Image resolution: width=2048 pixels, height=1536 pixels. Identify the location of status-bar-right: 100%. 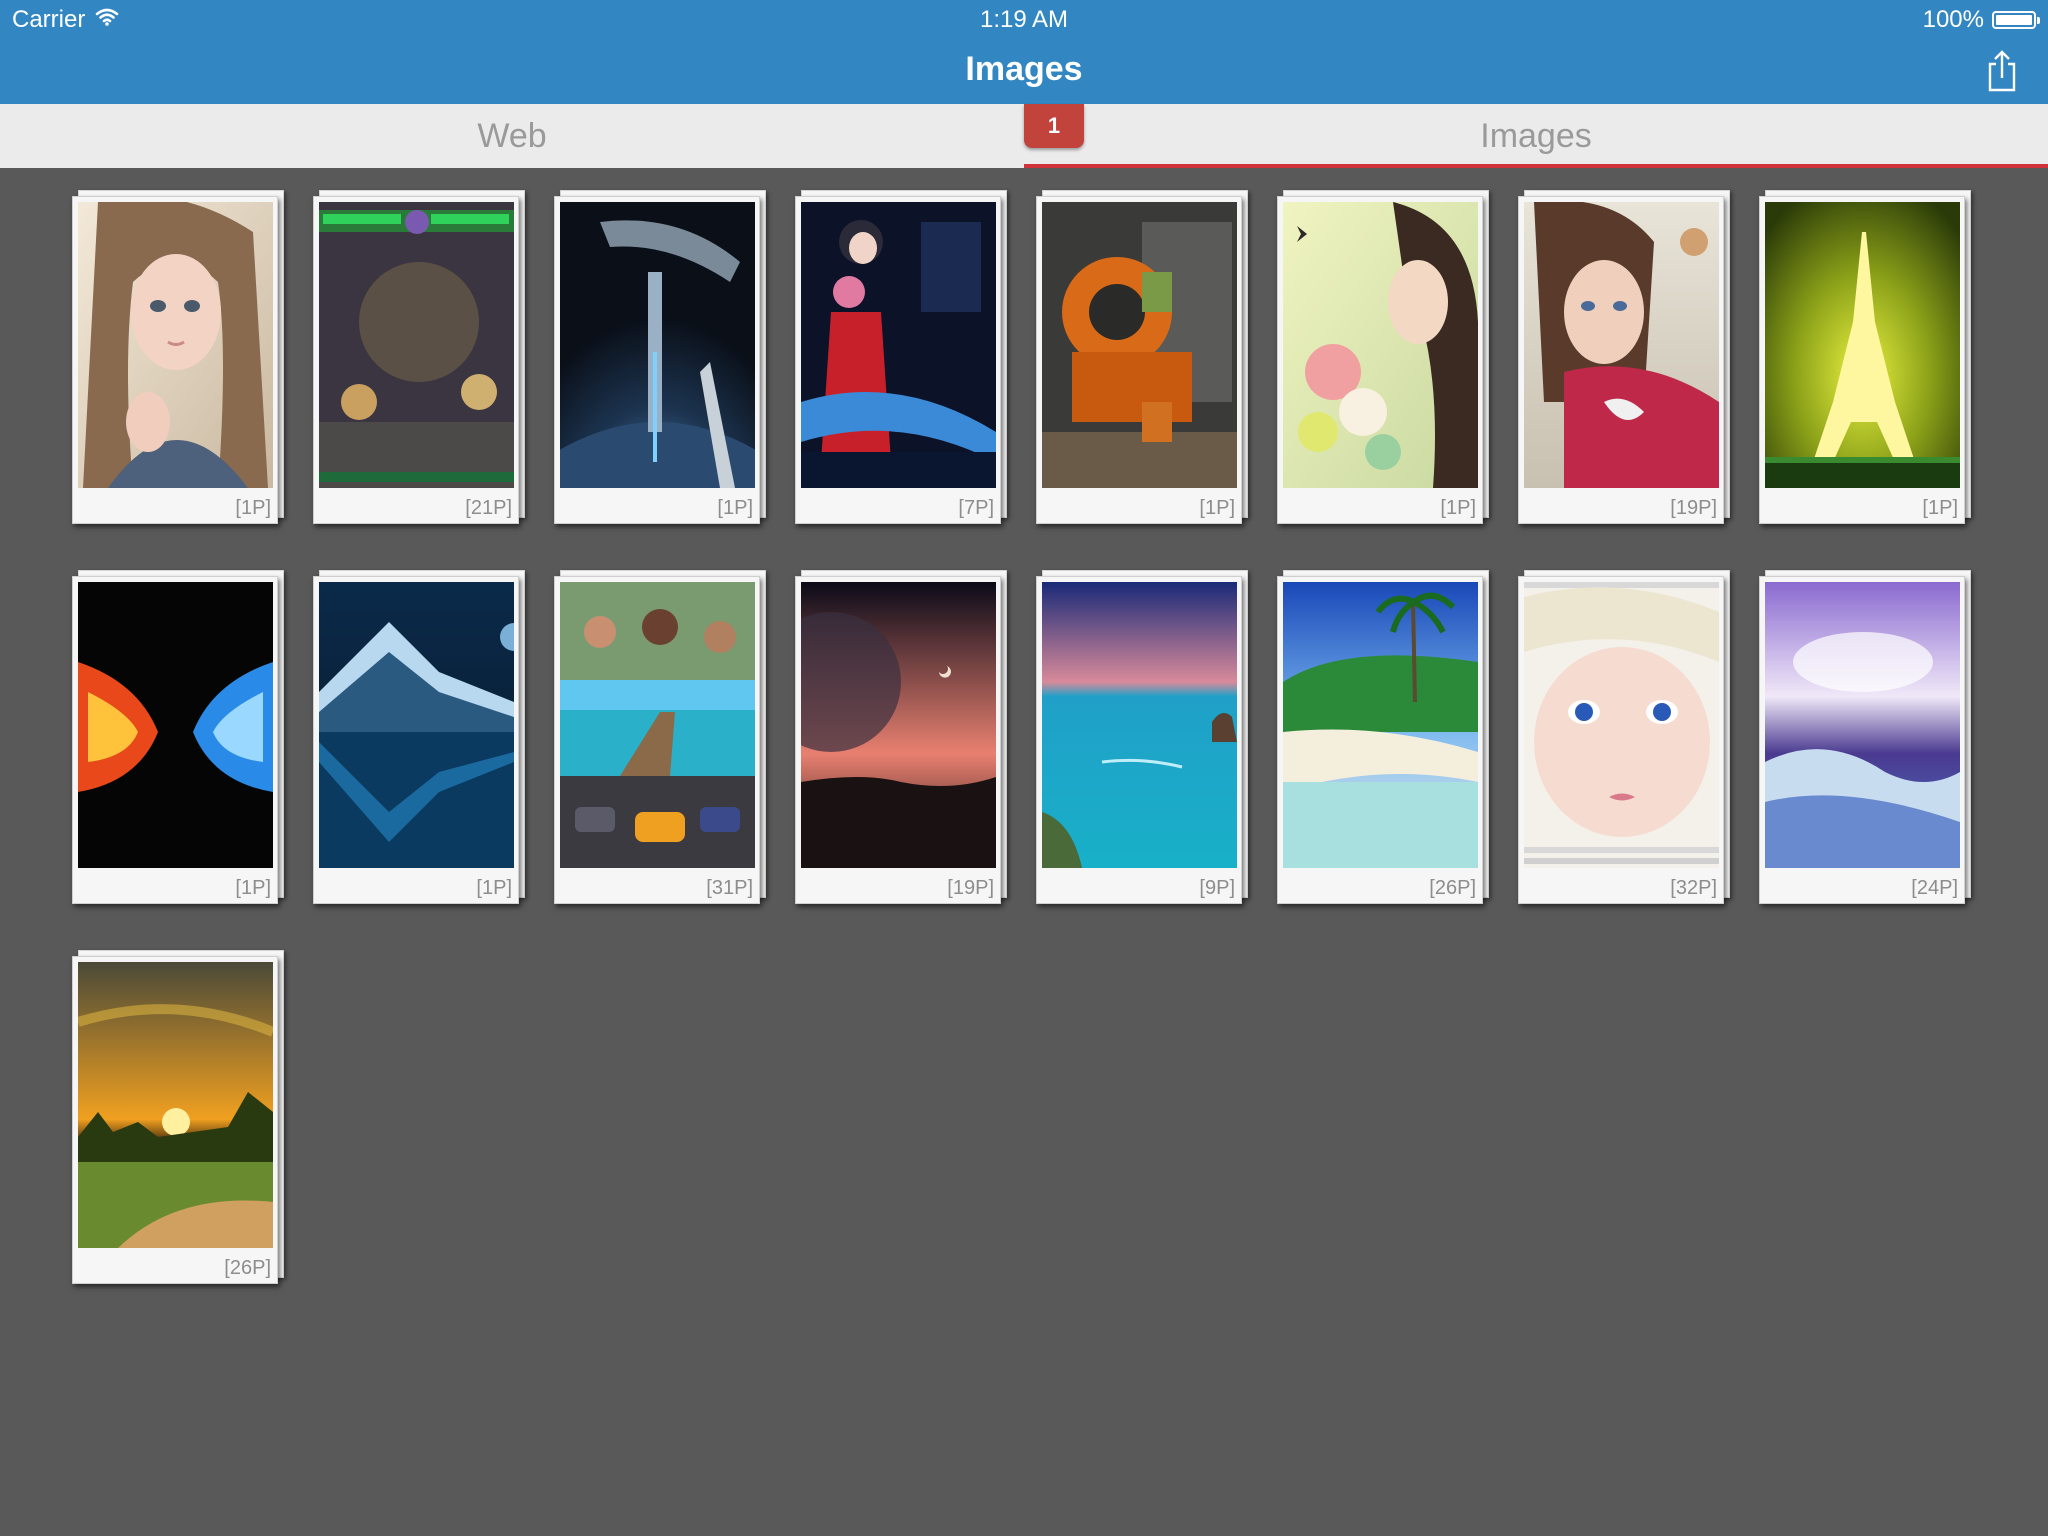
(1981, 20).